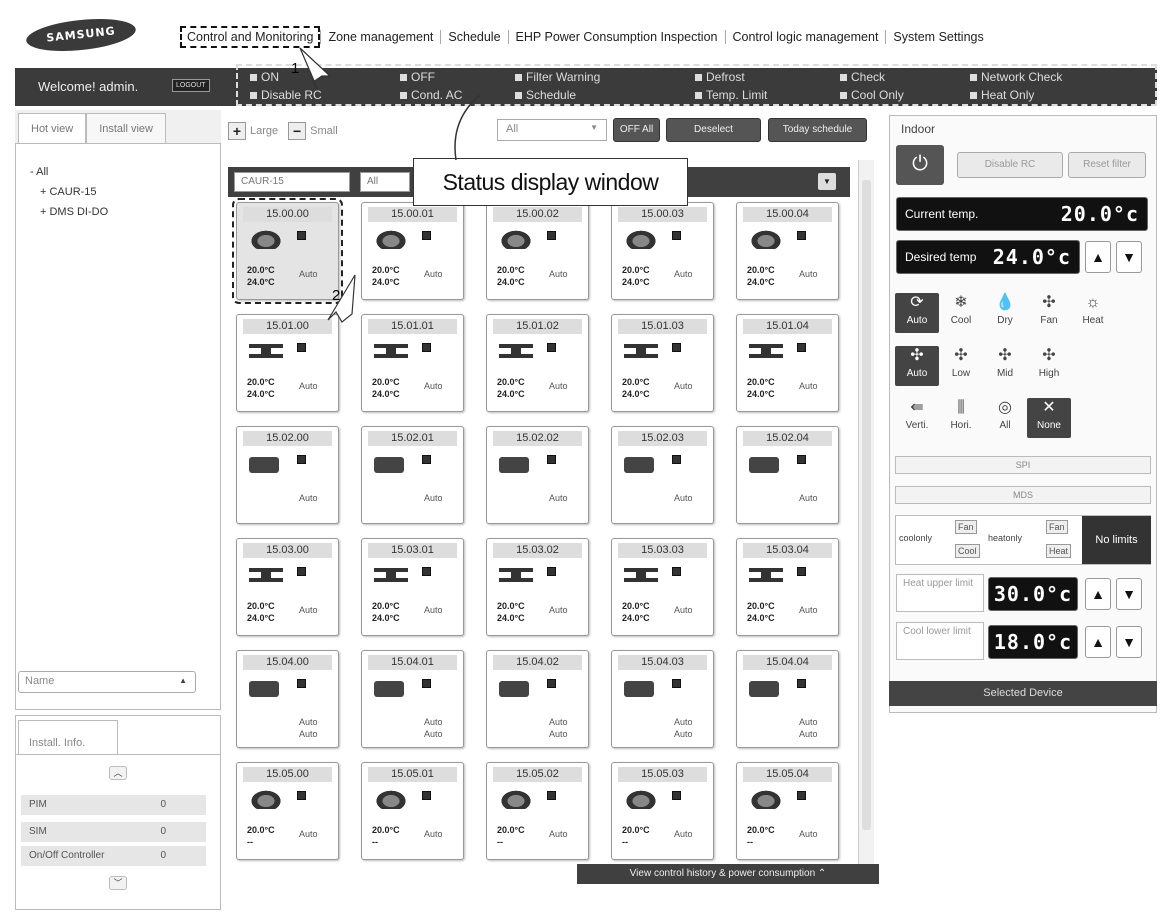  I want to click on swing-none: ✕ None, so click(1049, 418).